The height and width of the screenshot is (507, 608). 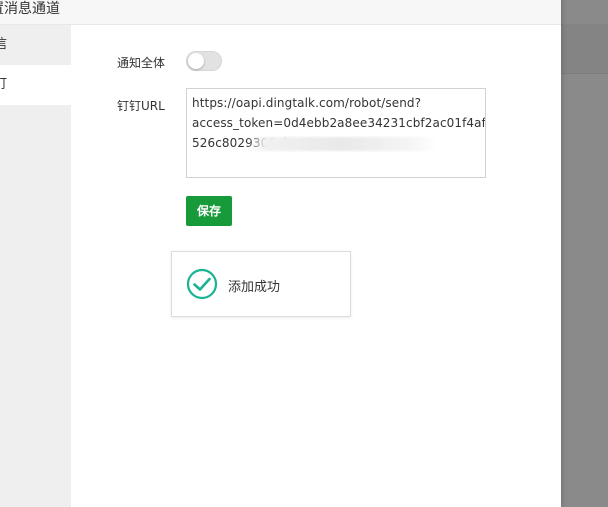 I want to click on background-page-toolbar, so click(x=584, y=49).